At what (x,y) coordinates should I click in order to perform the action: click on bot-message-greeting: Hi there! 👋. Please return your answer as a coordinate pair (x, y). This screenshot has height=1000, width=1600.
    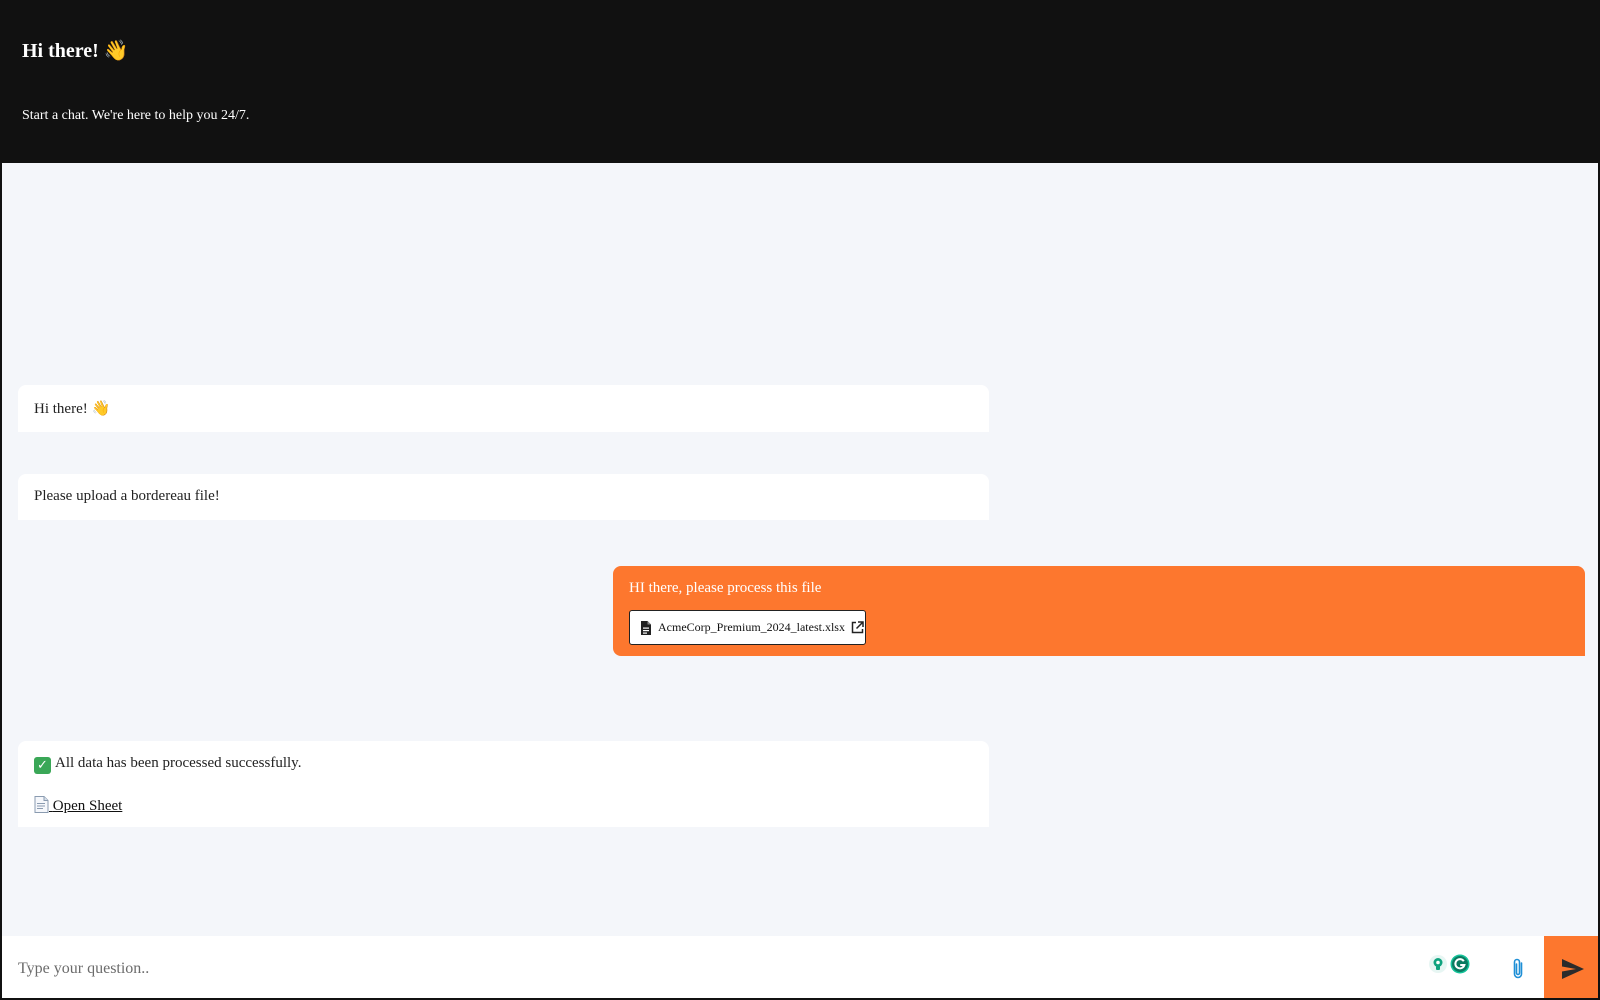
    Looking at the image, I should click on (503, 408).